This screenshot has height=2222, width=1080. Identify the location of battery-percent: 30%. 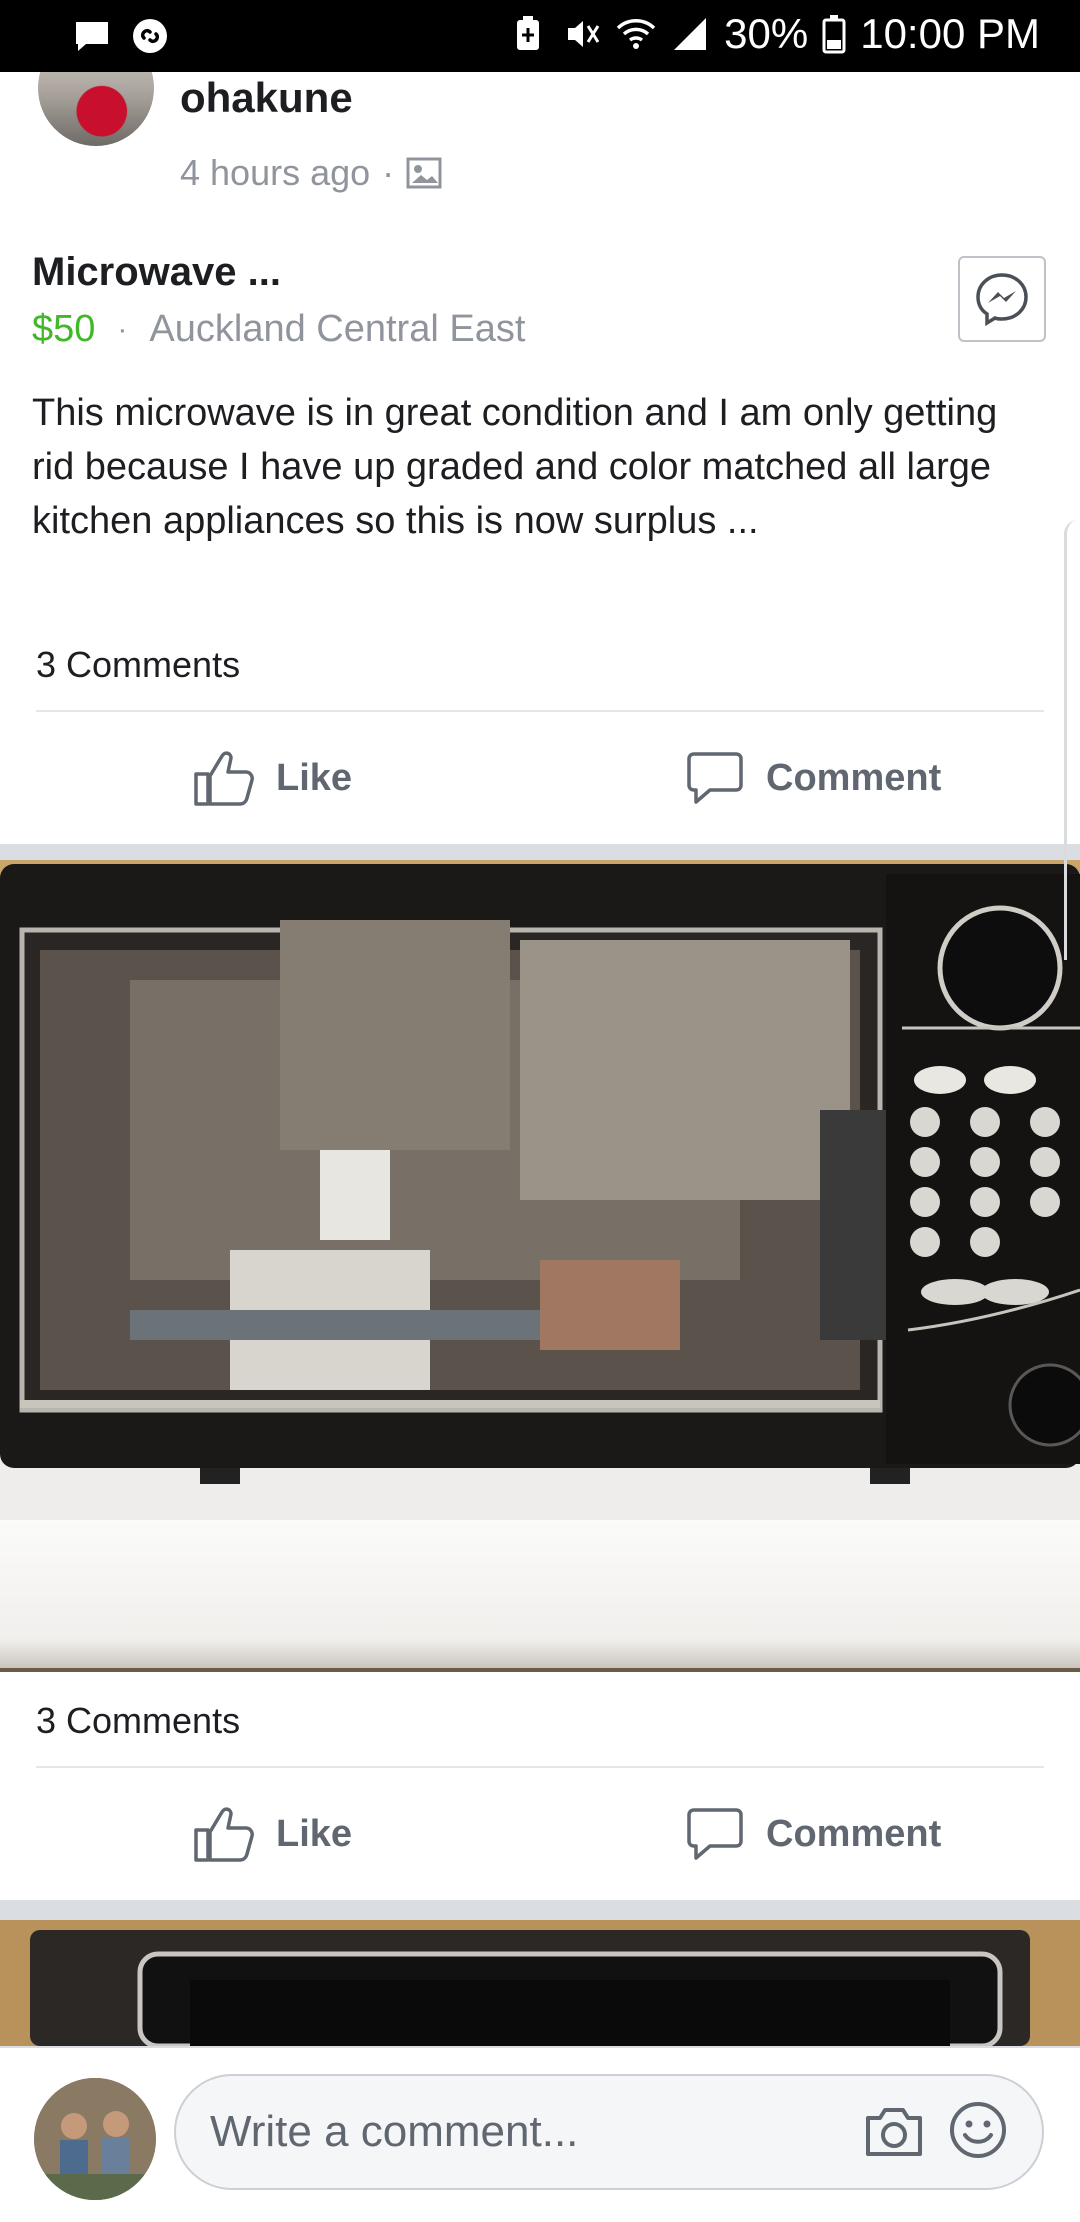
(766, 33).